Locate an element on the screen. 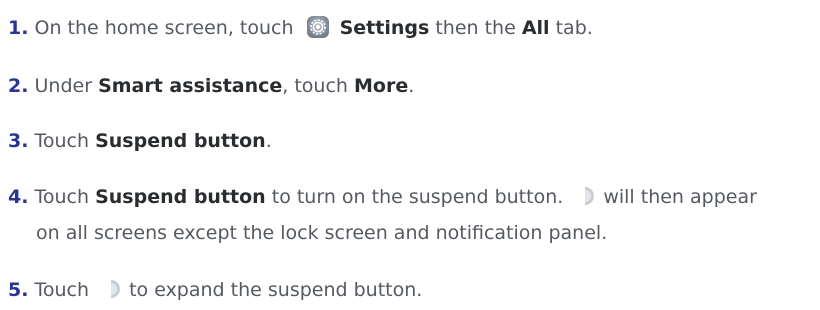  step-text: will then appear is located at coordinates (680, 197).